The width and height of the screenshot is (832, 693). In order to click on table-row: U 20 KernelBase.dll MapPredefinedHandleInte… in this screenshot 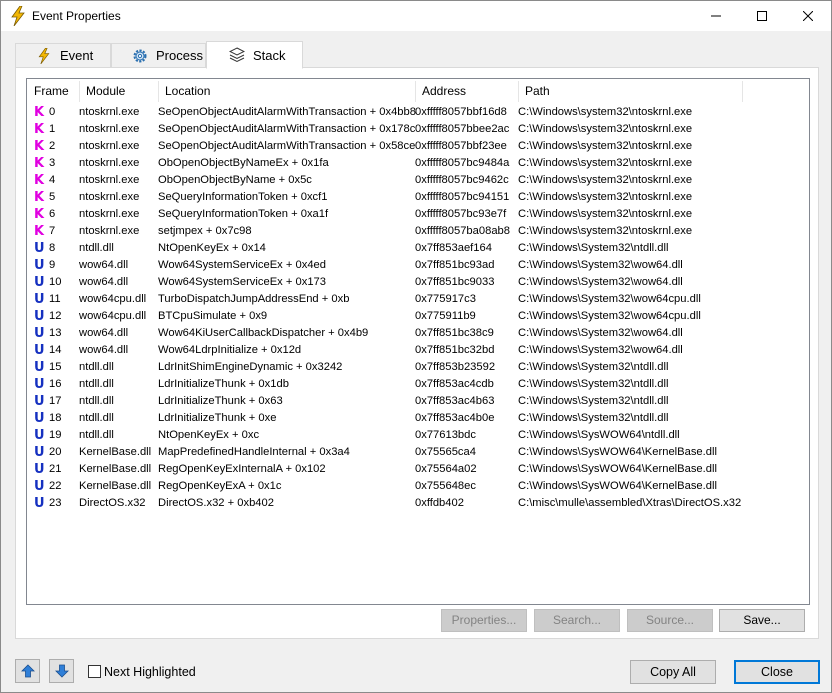, I will do `click(418, 452)`.